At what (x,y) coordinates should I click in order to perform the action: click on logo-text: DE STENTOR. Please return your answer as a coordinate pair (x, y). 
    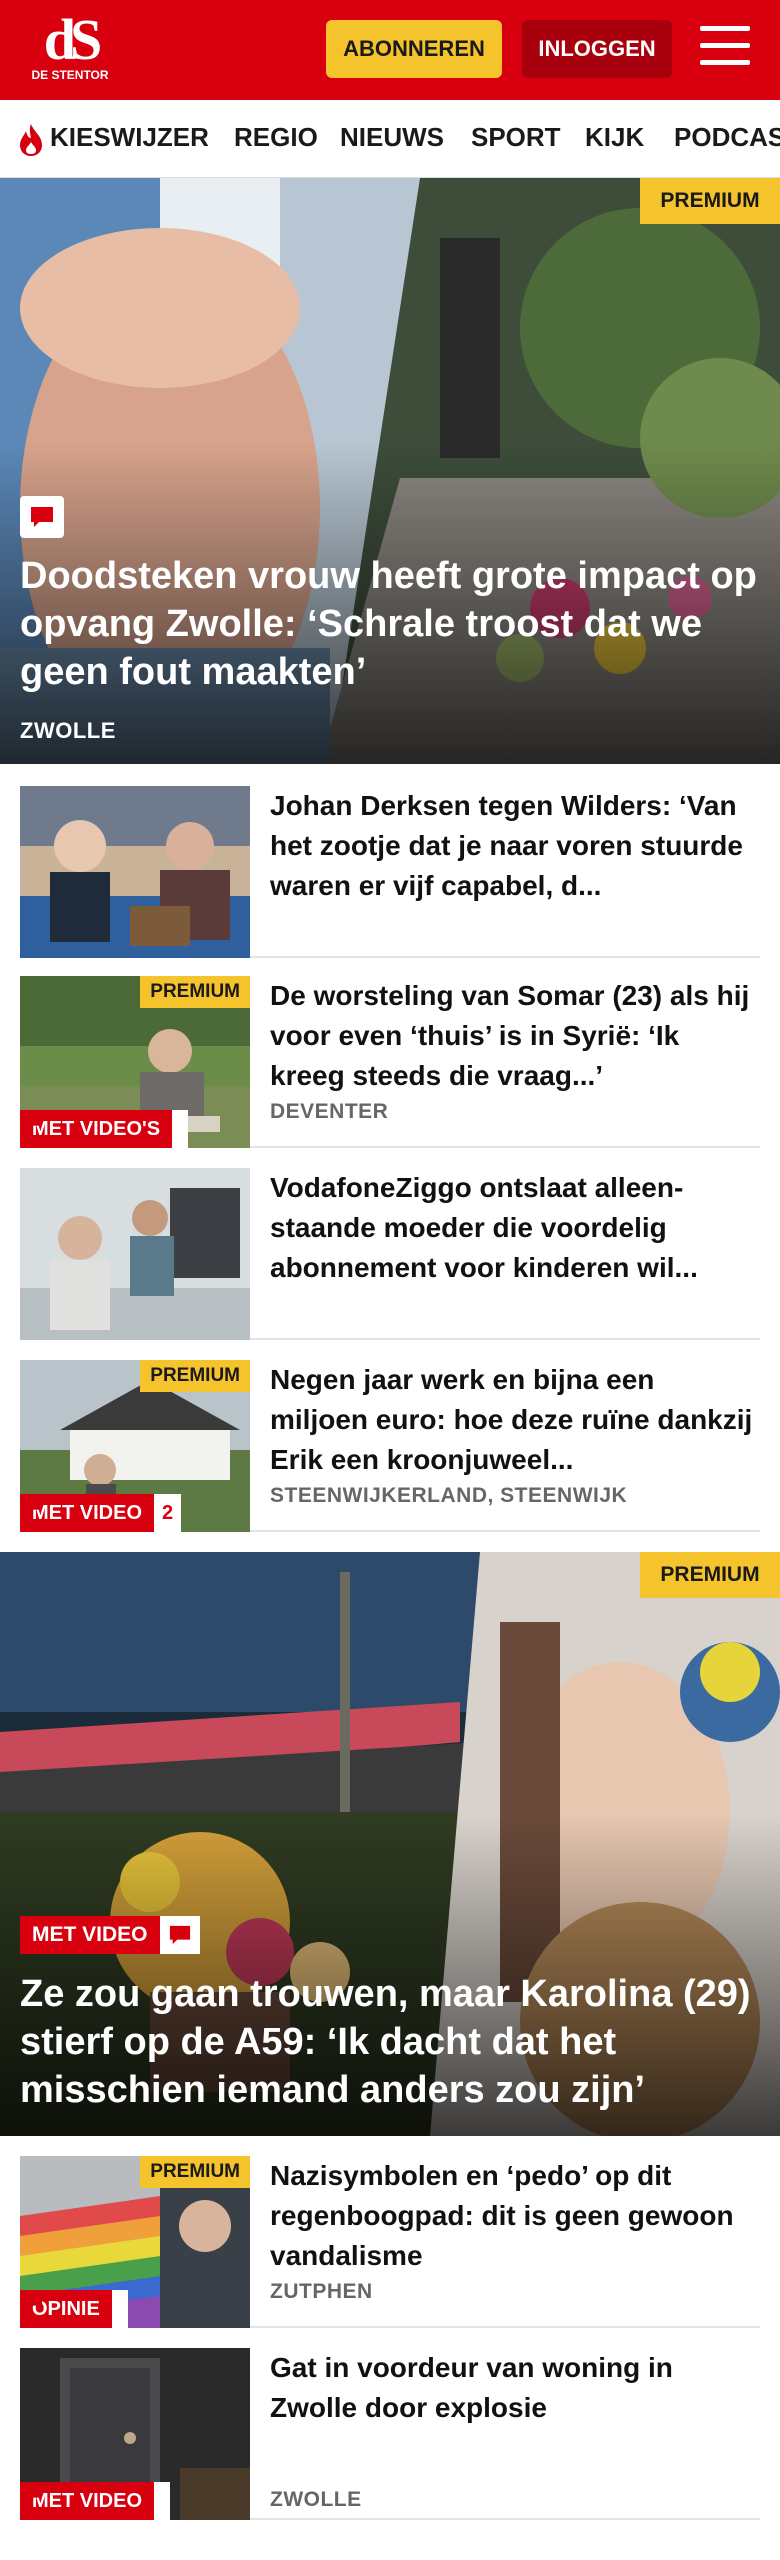
    Looking at the image, I should click on (70, 75).